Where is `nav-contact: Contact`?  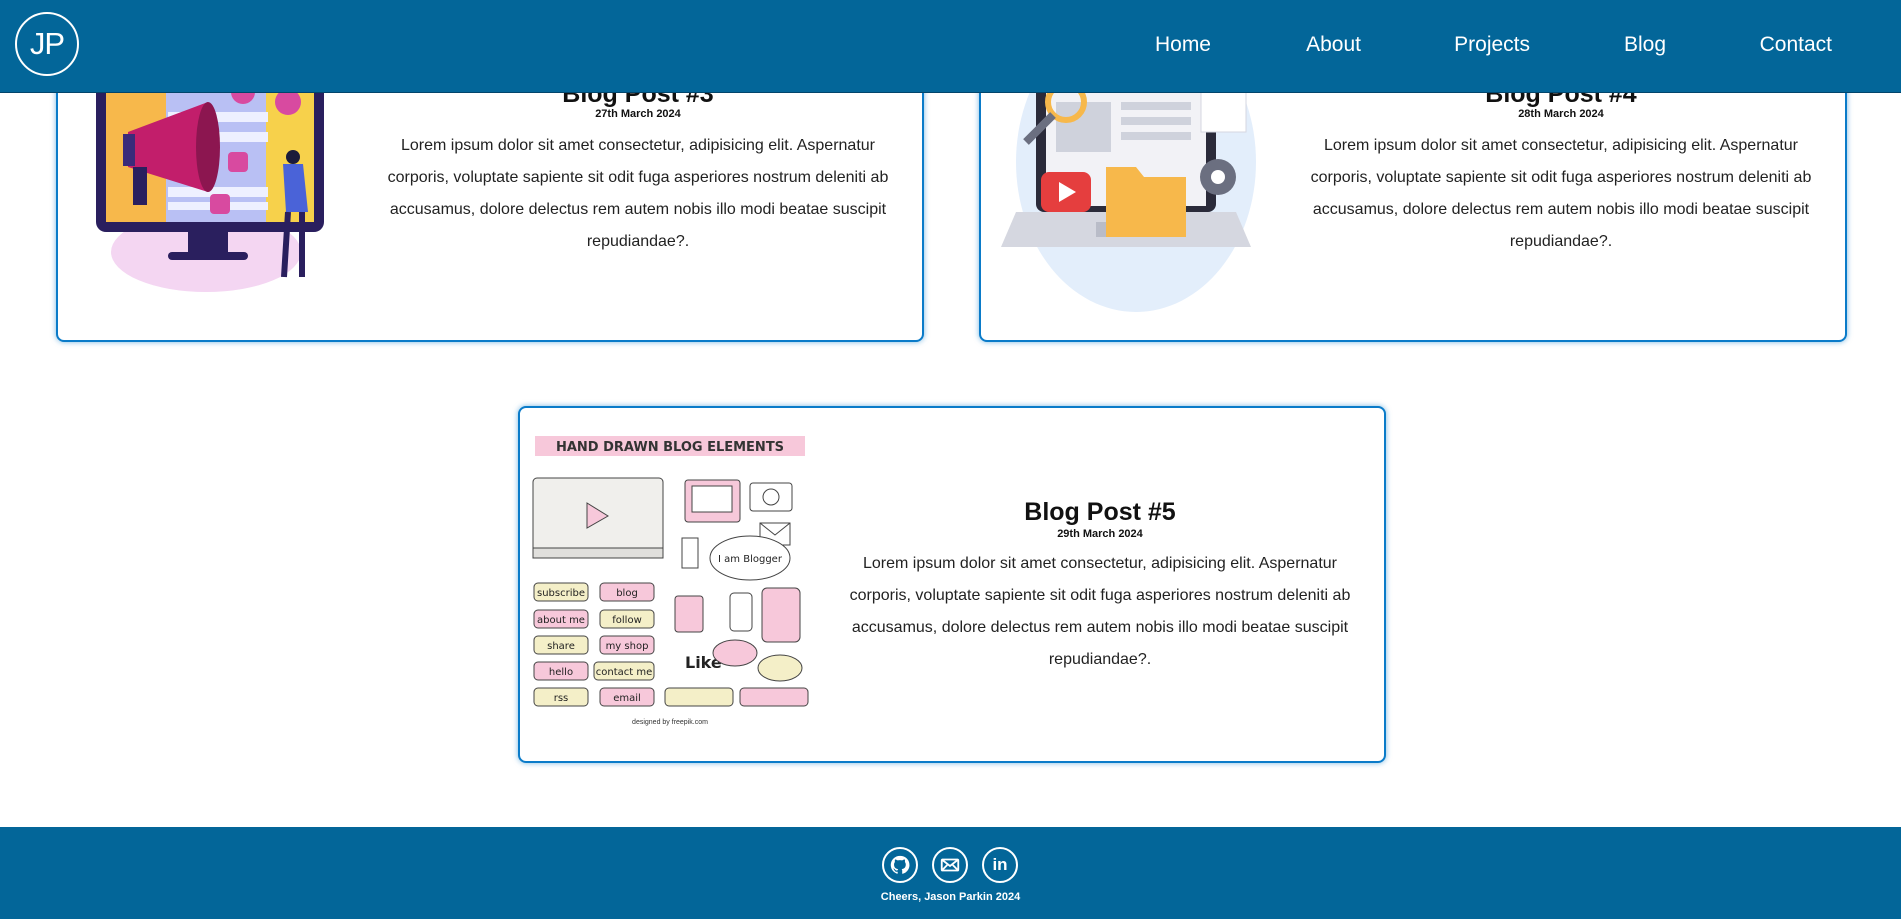
nav-contact: Contact is located at coordinates (1796, 45).